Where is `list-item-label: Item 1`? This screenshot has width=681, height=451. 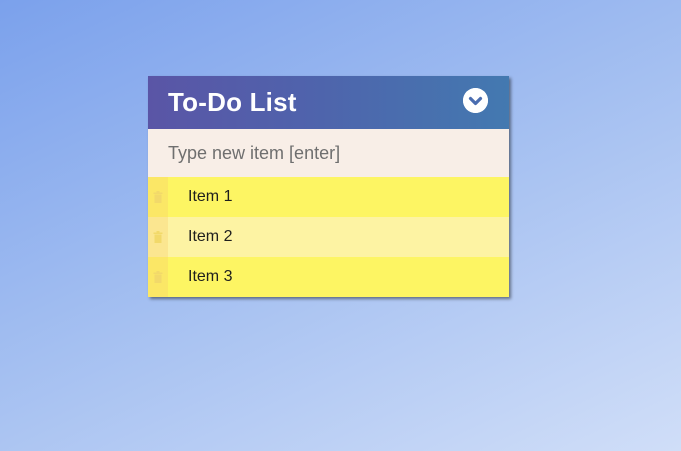 list-item-label: Item 1 is located at coordinates (210, 196).